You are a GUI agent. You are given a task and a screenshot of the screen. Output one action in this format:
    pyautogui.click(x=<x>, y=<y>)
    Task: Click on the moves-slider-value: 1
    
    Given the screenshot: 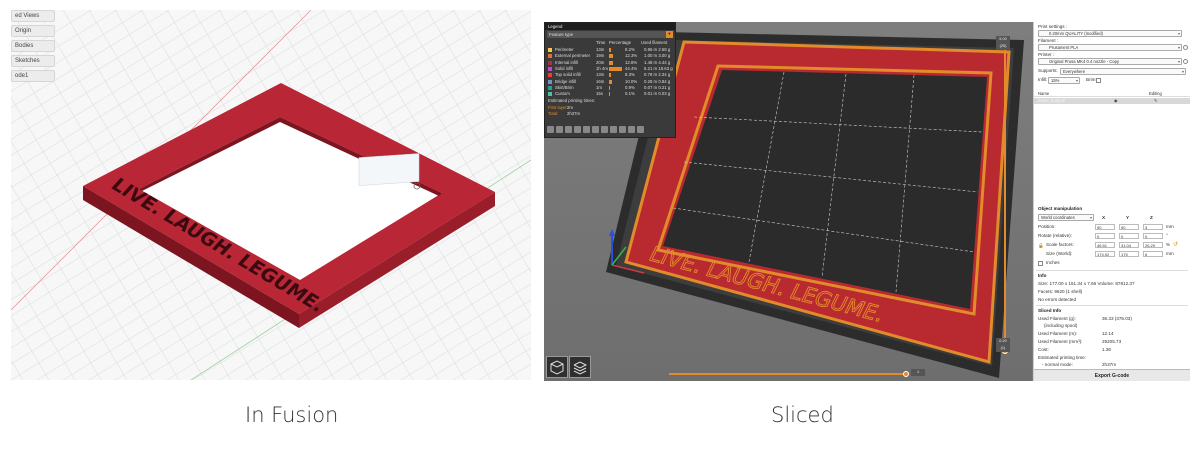 What is the action you would take?
    pyautogui.click(x=918, y=372)
    